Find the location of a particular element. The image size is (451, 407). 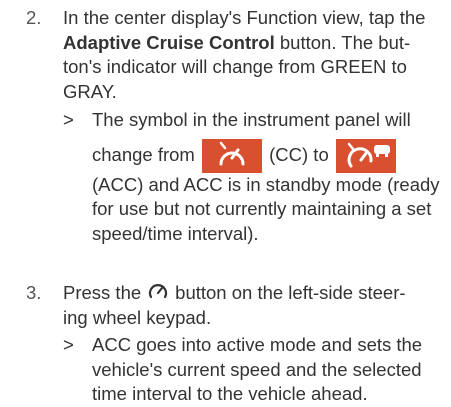

step-line: Adaptive Cruise Control button. The but- is located at coordinates (251, 43).